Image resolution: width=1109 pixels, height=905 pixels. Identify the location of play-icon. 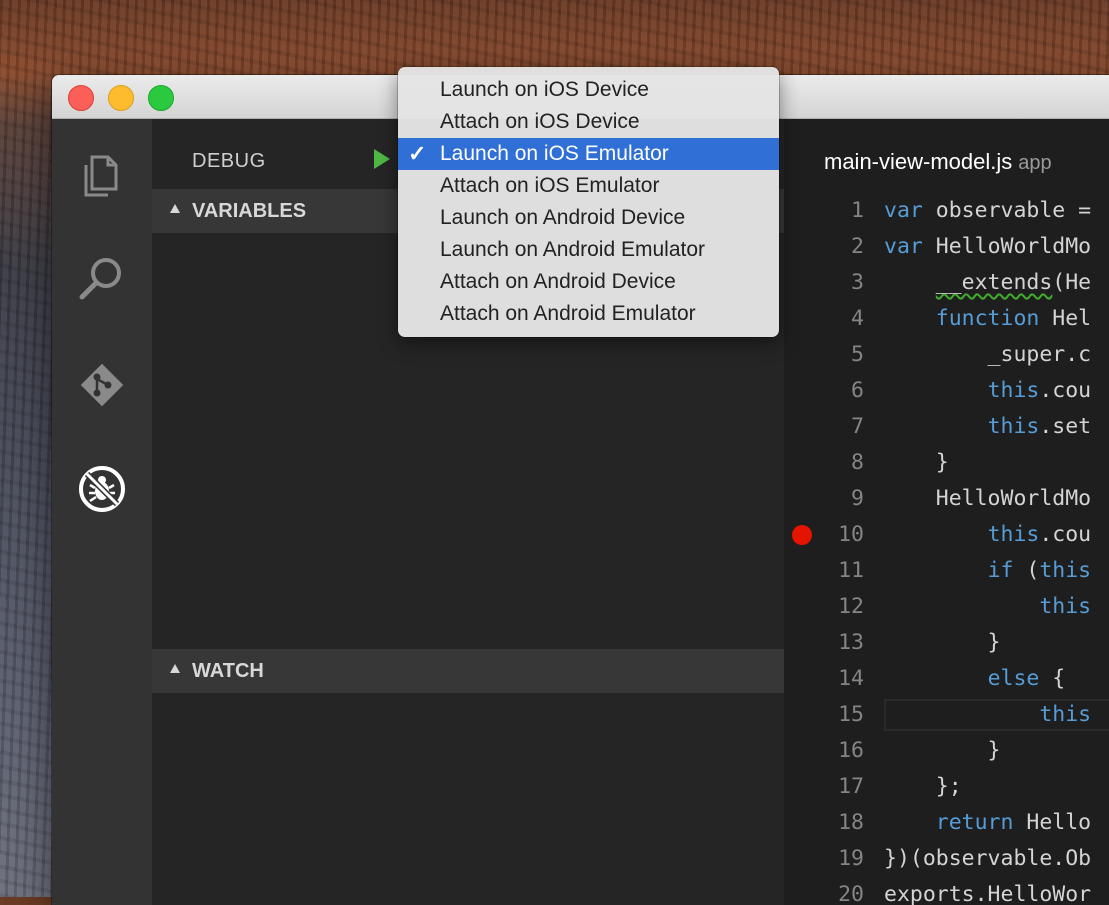
(382, 159).